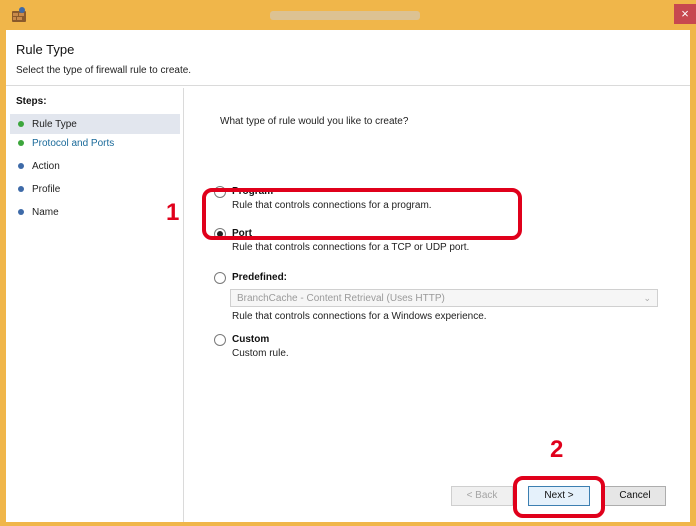 The width and height of the screenshot is (696, 526). Describe the element at coordinates (46, 189) in the screenshot. I see `step-label: Profile` at that location.